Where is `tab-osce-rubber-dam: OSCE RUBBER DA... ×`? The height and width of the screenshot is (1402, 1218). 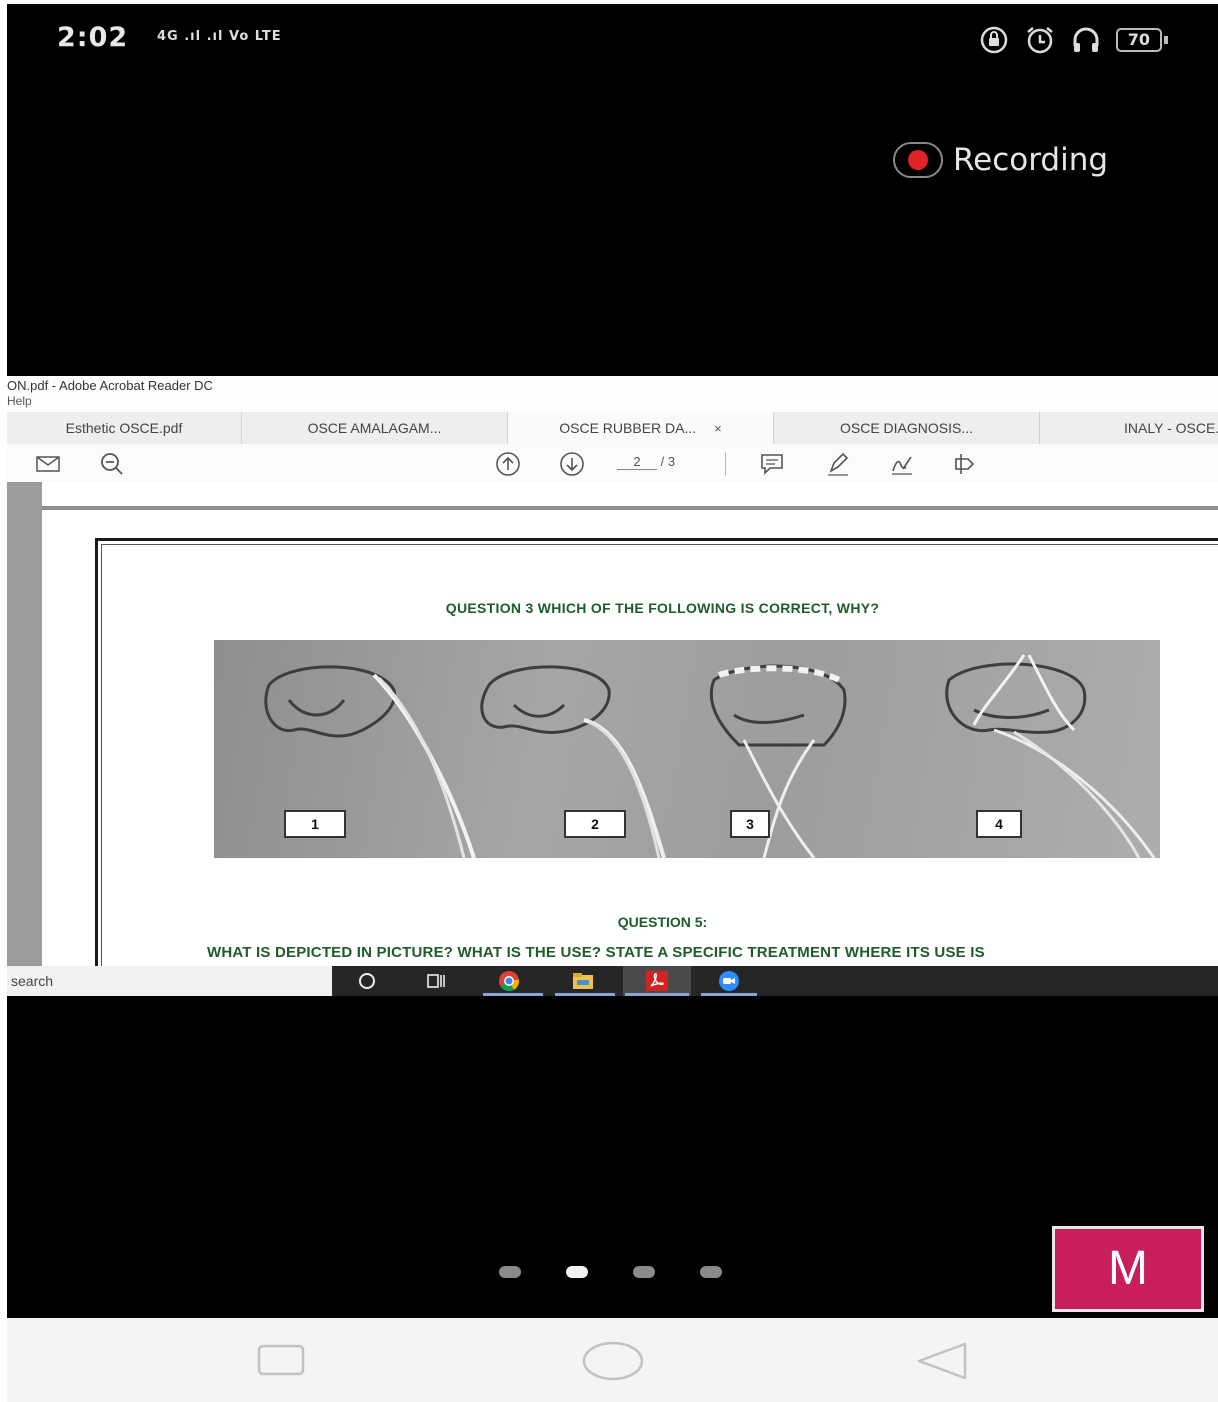 tab-osce-rubber-dam: OSCE RUBBER DA... × is located at coordinates (641, 428).